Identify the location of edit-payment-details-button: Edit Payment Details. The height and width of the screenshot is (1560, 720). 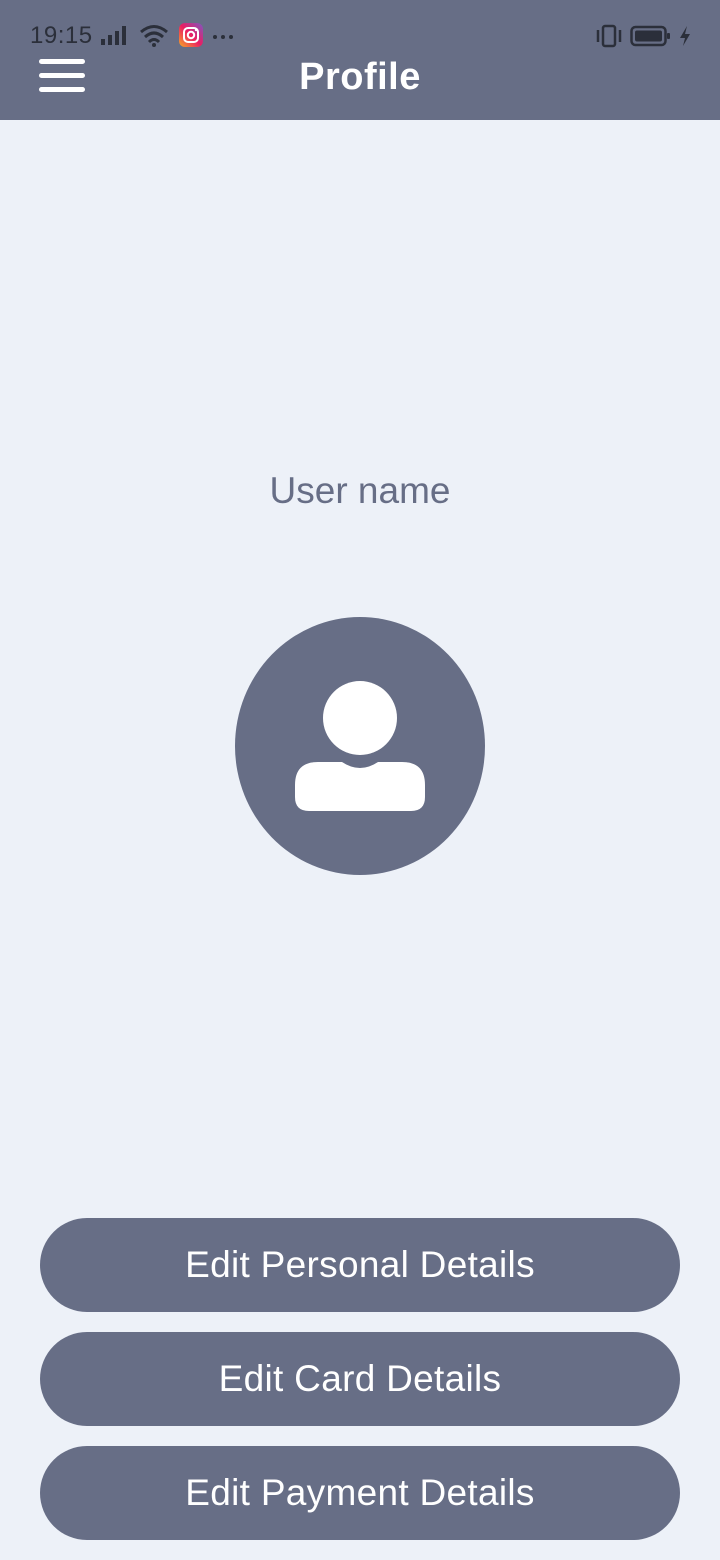
(360, 1493).